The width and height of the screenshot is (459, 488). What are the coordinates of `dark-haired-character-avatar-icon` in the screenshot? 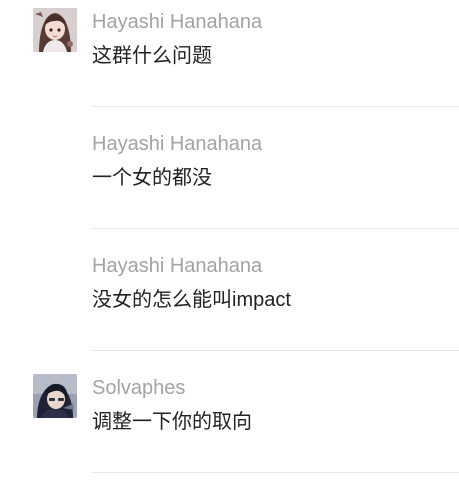 It's located at (55, 396).